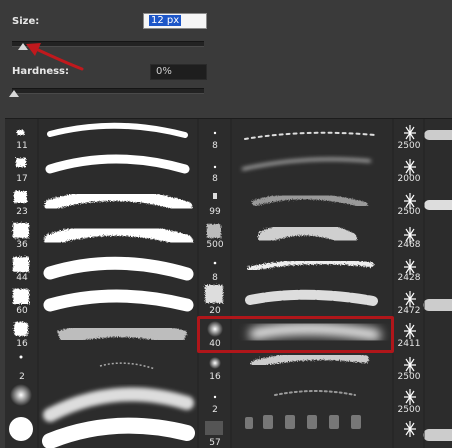  I want to click on size-label: Size:, so click(26, 21).